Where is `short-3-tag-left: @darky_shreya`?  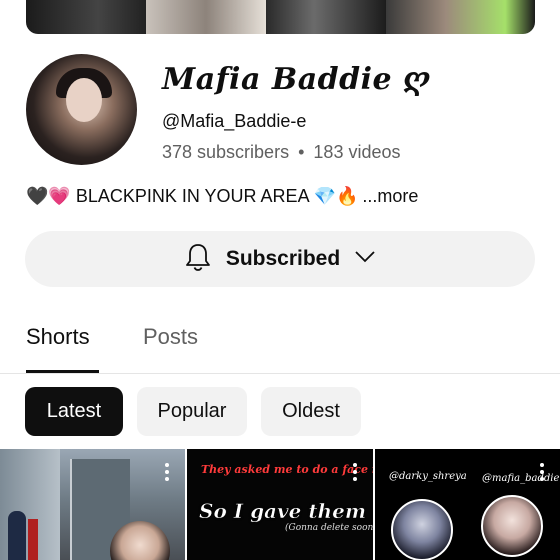
short-3-tag-left: @darky_shreya is located at coordinates (428, 476).